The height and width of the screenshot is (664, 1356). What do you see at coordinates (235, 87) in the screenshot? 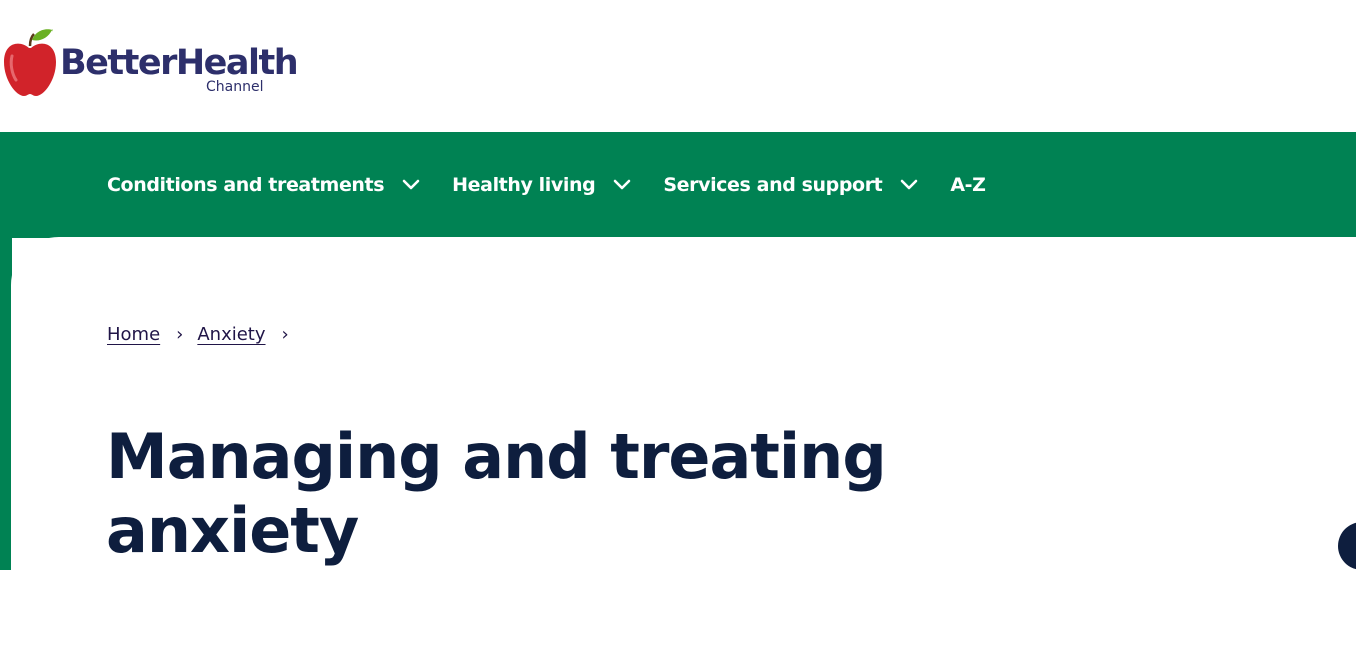
I see `logo-subtitle: Channel` at bounding box center [235, 87].